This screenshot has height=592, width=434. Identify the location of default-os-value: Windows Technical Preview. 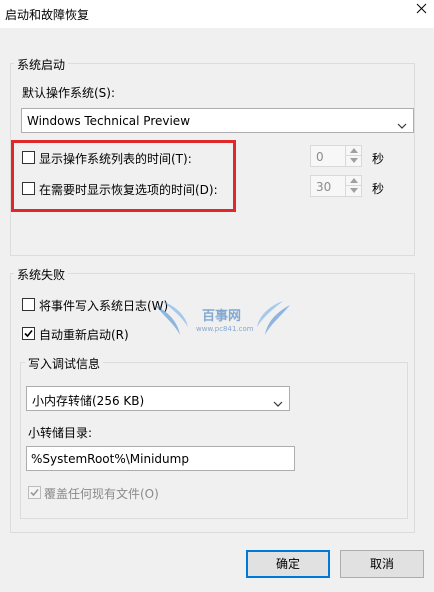
(109, 121).